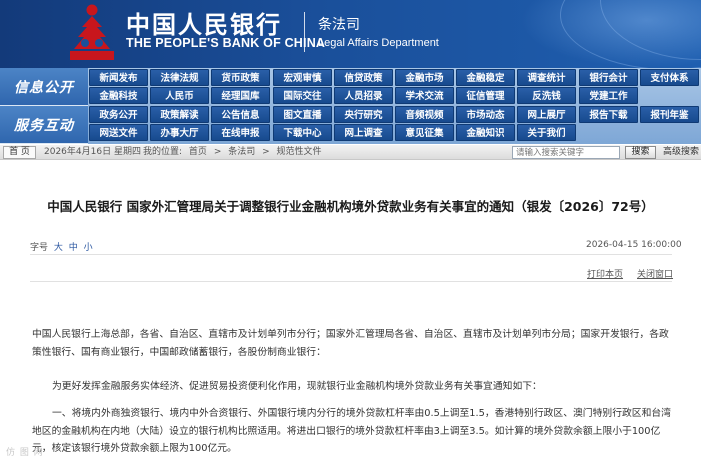 The image size is (701, 464). I want to click on font-size-label: 字号, so click(39, 248).